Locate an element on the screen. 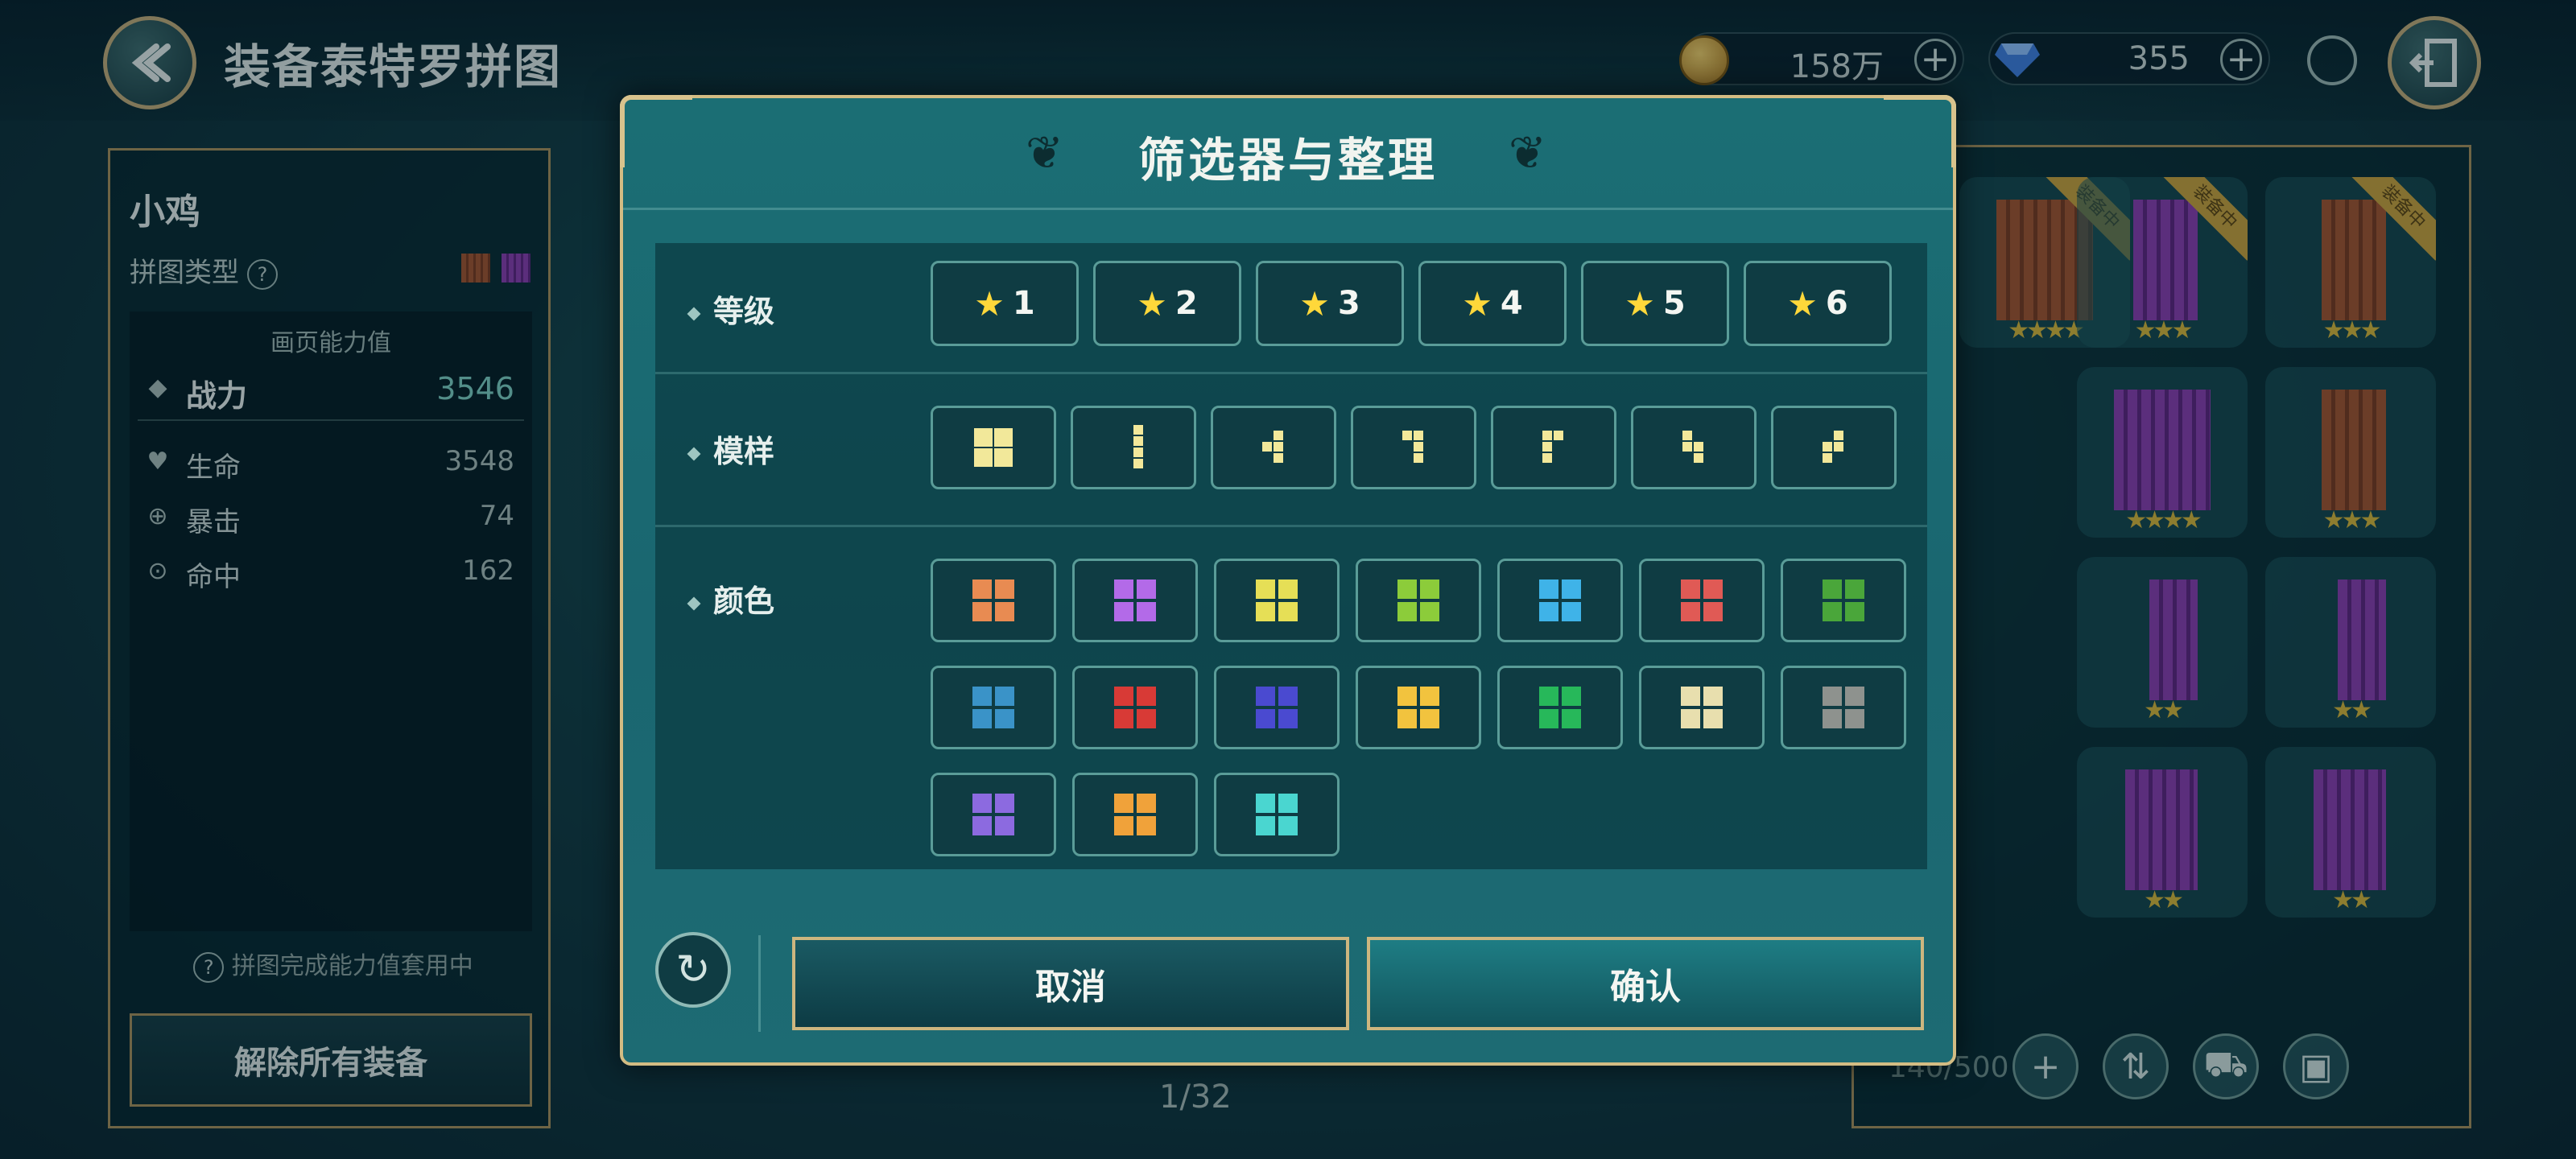 This screenshot has width=2576, height=1159. grade-chip: ★ 2 is located at coordinates (1167, 303).